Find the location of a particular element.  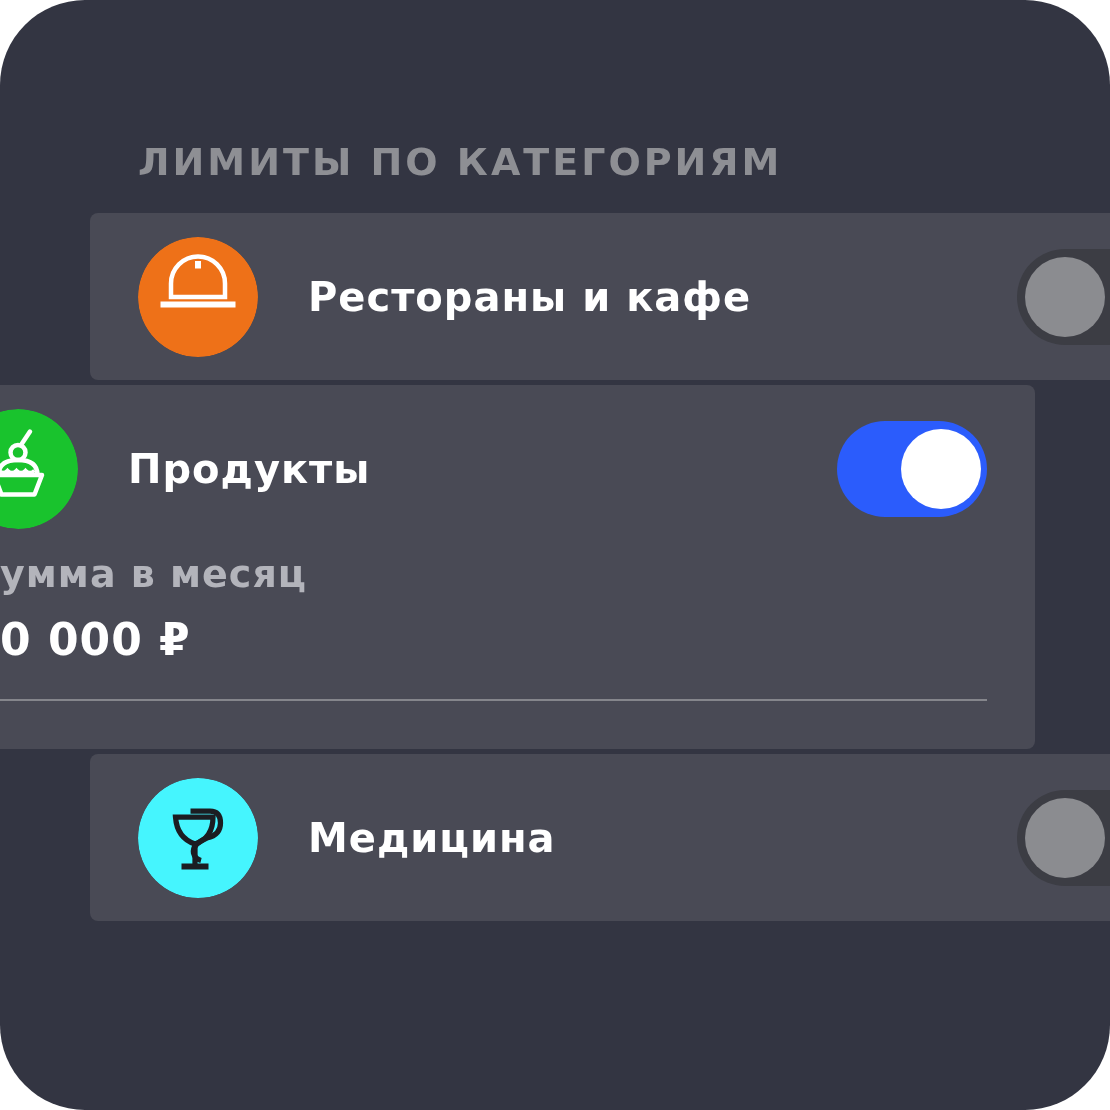

field-label: умма в месяц is located at coordinates (154, 574).